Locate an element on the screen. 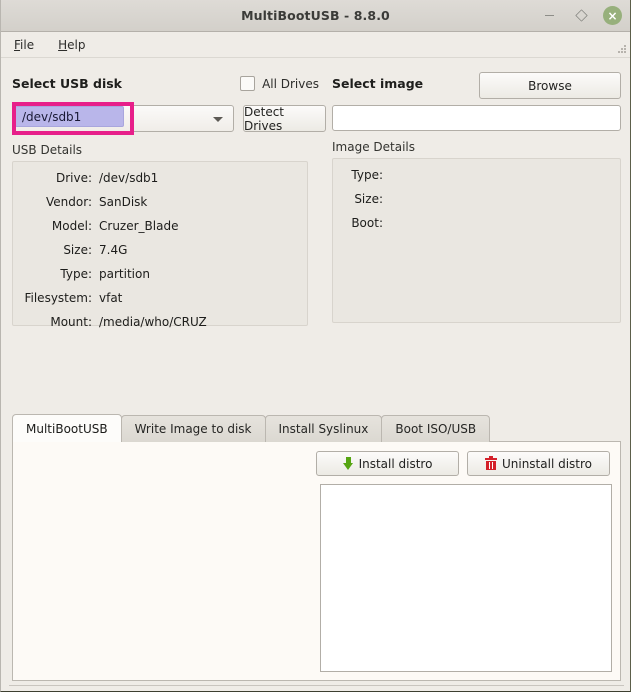 The height and width of the screenshot is (692, 631). resize-grip is located at coordinates (621, 48).